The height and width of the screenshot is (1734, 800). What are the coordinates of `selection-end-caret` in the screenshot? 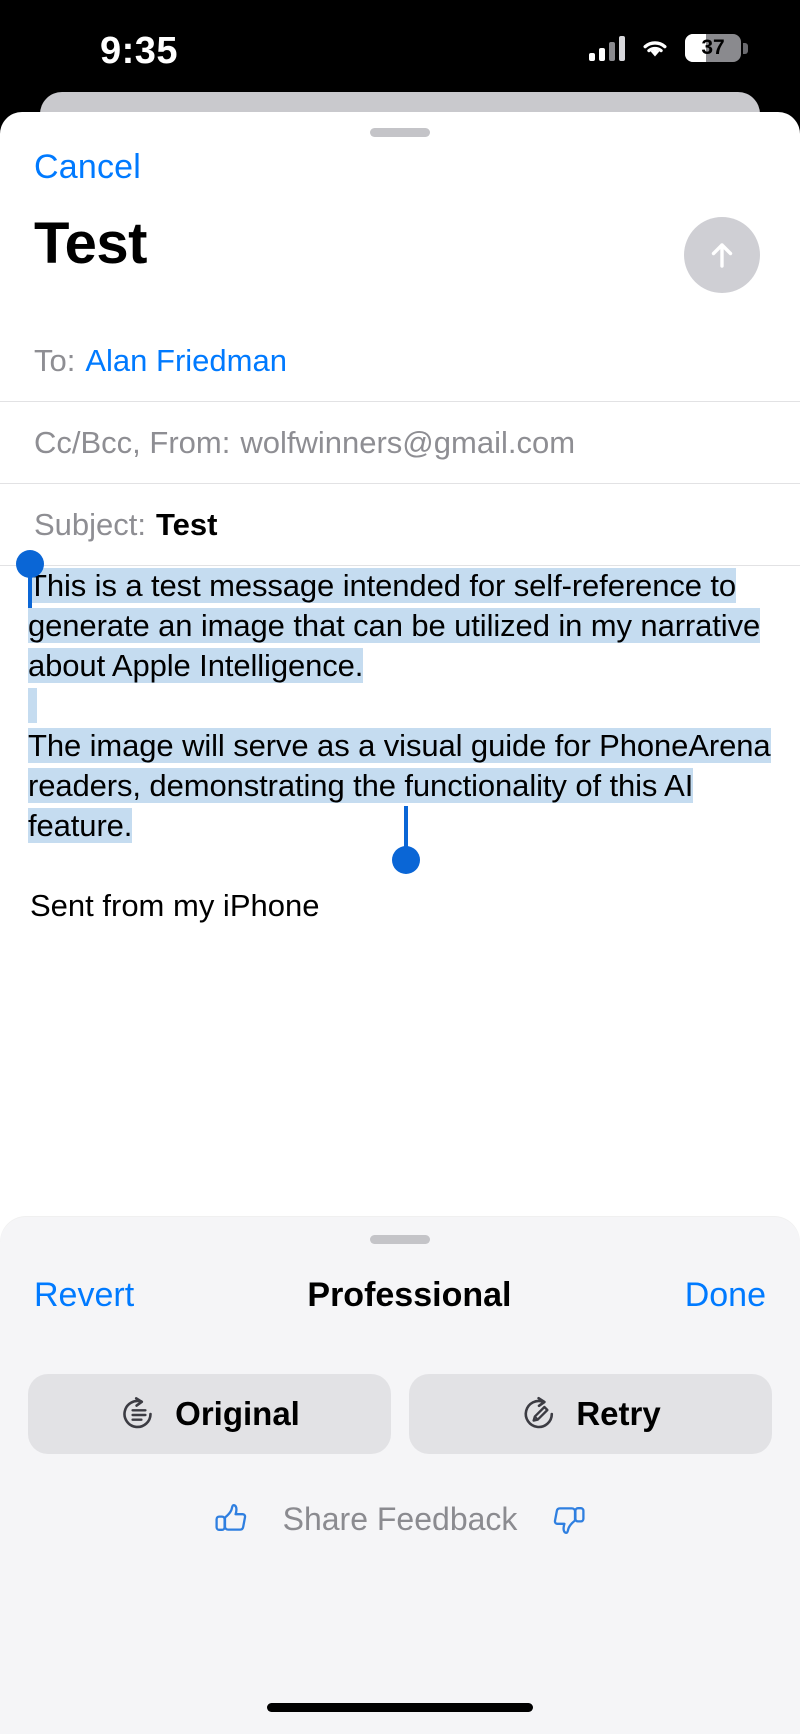 It's located at (406, 828).